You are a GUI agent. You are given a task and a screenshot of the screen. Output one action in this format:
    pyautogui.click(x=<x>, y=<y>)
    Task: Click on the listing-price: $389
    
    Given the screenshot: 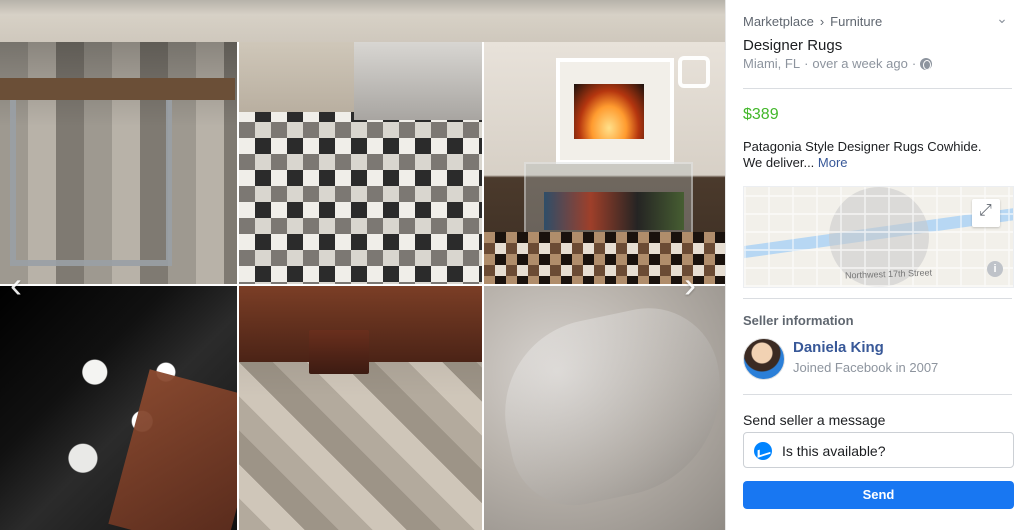 What is the action you would take?
    pyautogui.click(x=761, y=114)
    